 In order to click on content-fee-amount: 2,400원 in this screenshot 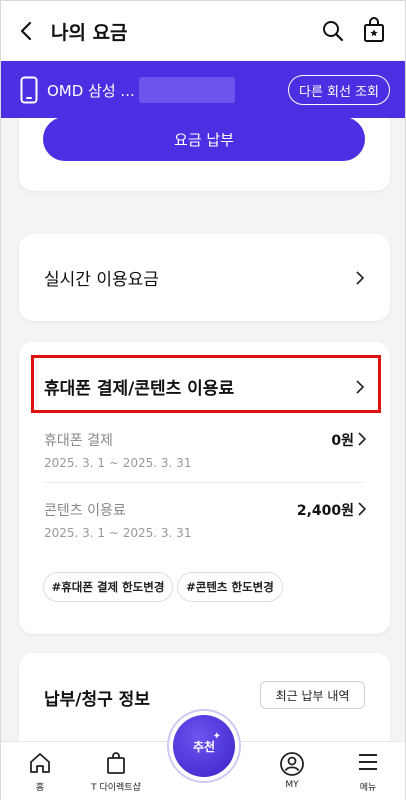, I will do `click(325, 510)`.